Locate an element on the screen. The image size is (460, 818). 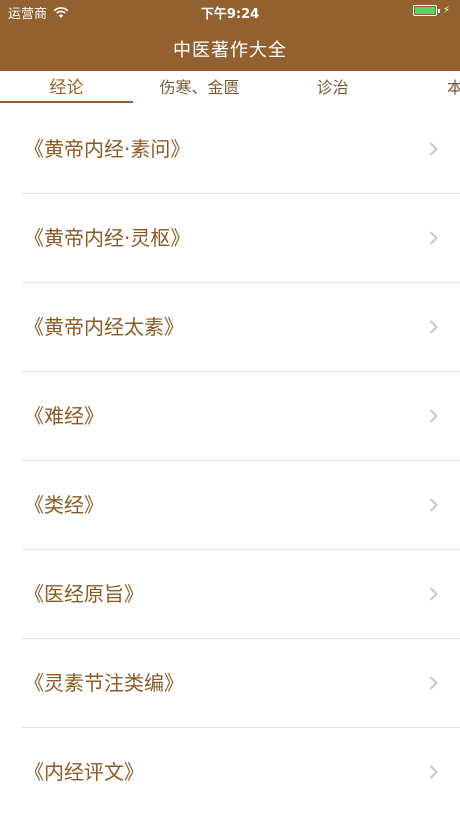
page-title: 中医著作大全 is located at coordinates (230, 50).